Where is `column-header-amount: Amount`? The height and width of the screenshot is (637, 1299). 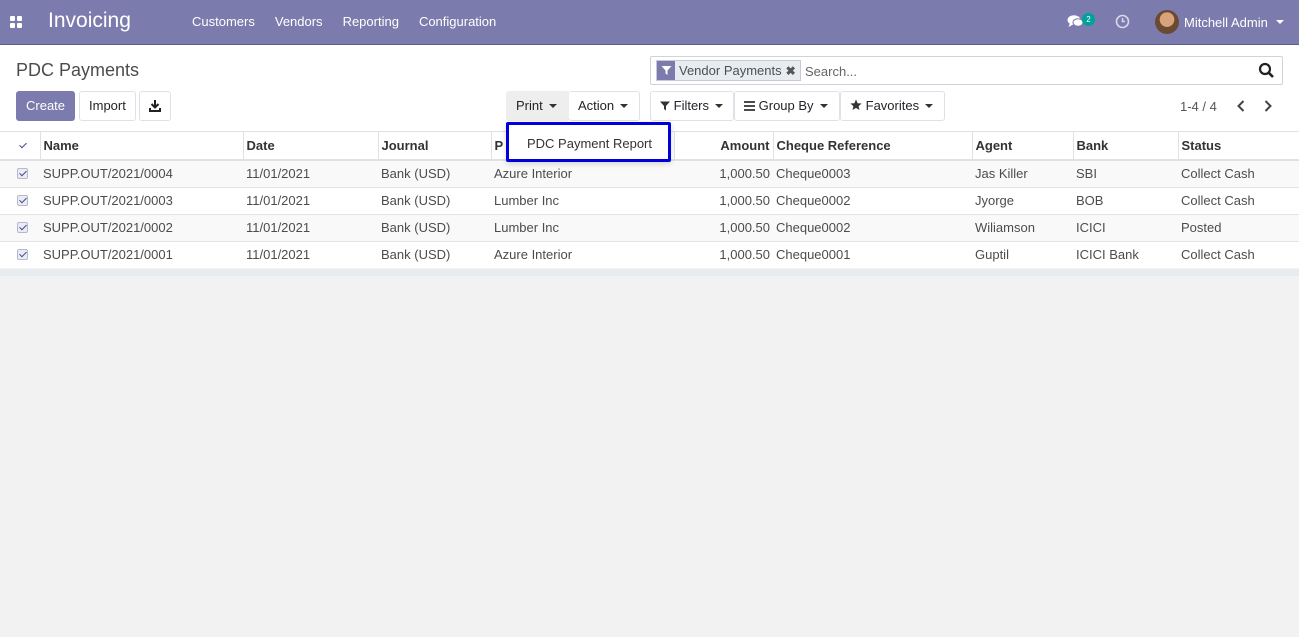
column-header-amount: Amount is located at coordinates (723, 146).